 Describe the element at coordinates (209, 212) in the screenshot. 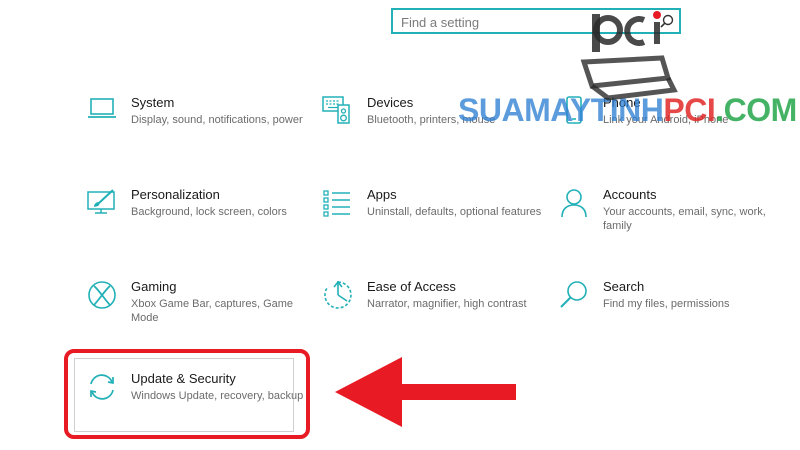

I see `tile-description: Background, lock screen, colors` at that location.